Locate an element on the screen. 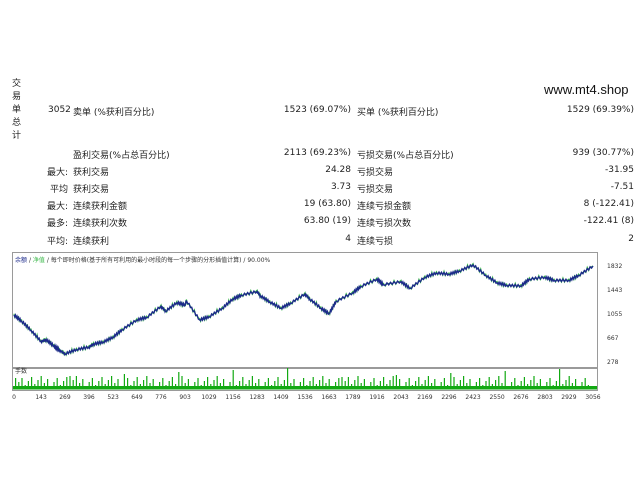 Image resolution: width=640 pixels, height=480 pixels. y-tick-label: 278 is located at coordinates (613, 362).